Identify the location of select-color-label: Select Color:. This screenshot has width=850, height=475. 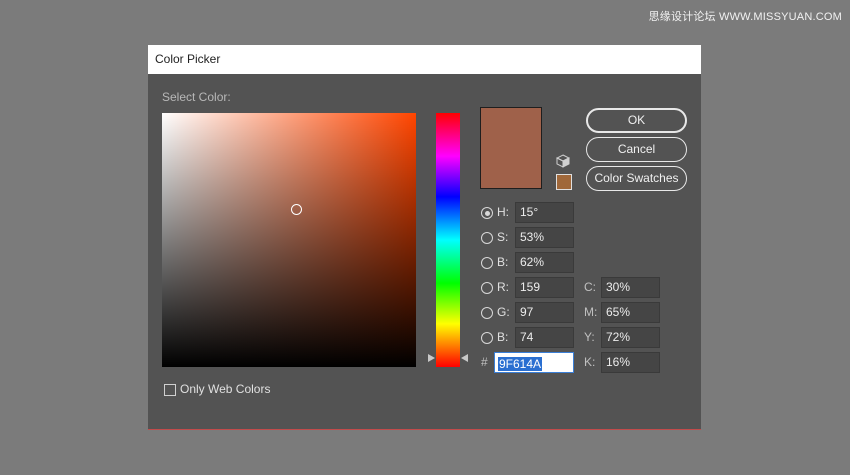
(196, 97).